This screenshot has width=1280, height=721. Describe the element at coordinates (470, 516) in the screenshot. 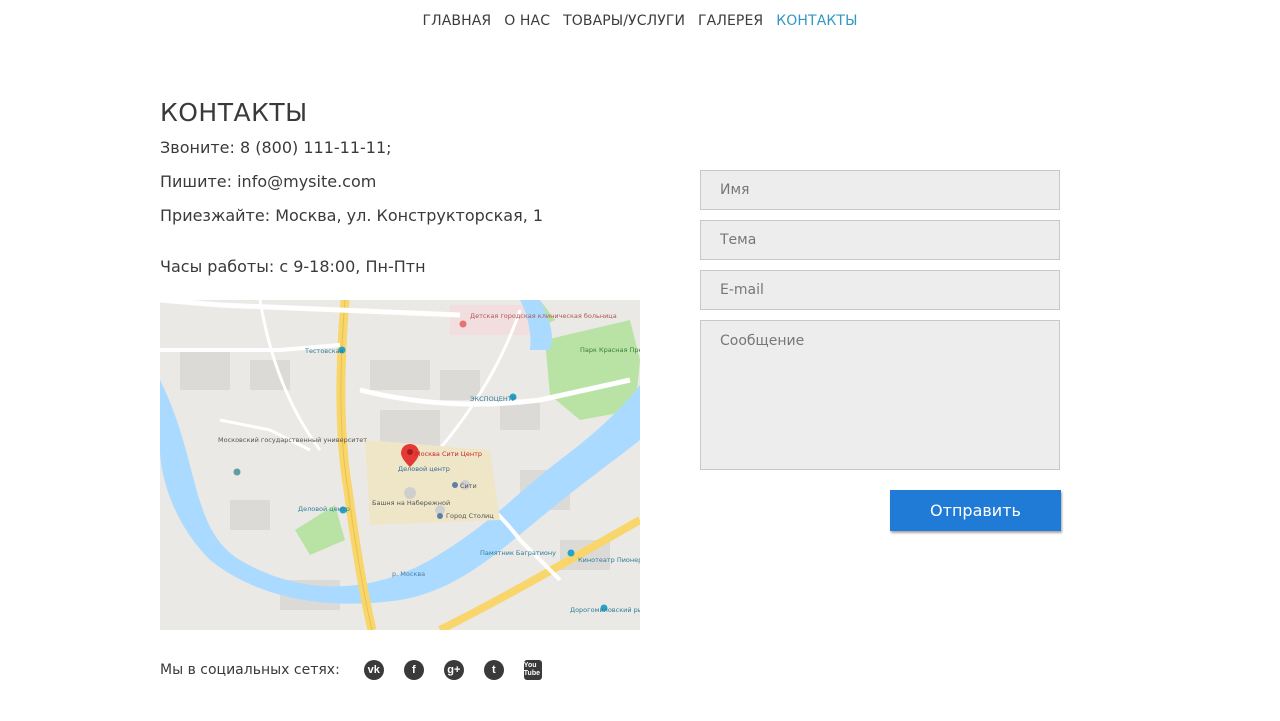

I see `map-label-gorod: Город Столиц` at that location.